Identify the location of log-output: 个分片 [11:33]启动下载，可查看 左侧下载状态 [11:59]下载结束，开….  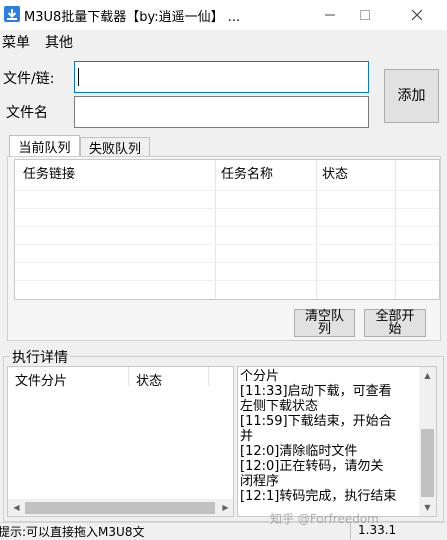
(337, 441).